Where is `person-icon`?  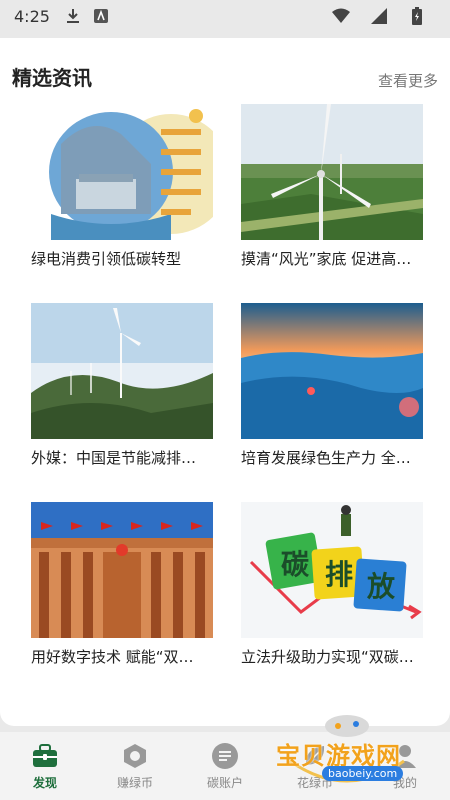 person-icon is located at coordinates (405, 756).